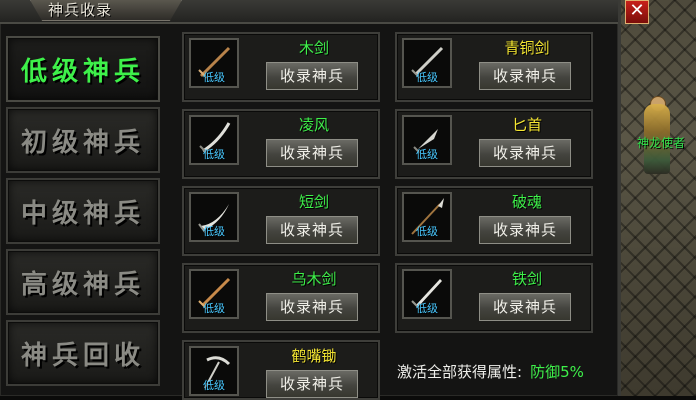 The image size is (696, 400). Describe the element at coordinates (314, 279) in the screenshot. I see `item-name: 乌木剑` at that location.